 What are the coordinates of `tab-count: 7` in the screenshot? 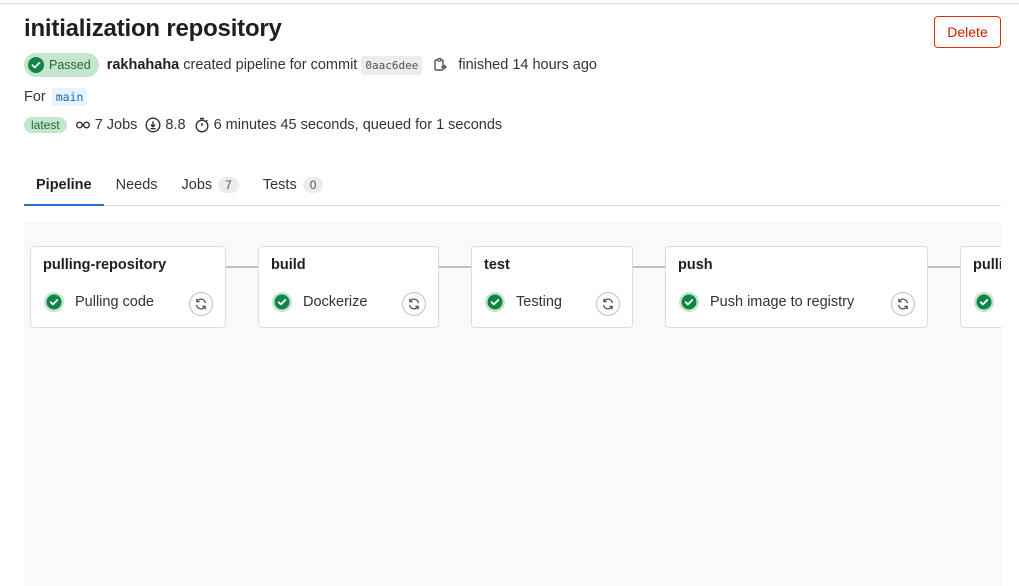 It's located at (228, 185).